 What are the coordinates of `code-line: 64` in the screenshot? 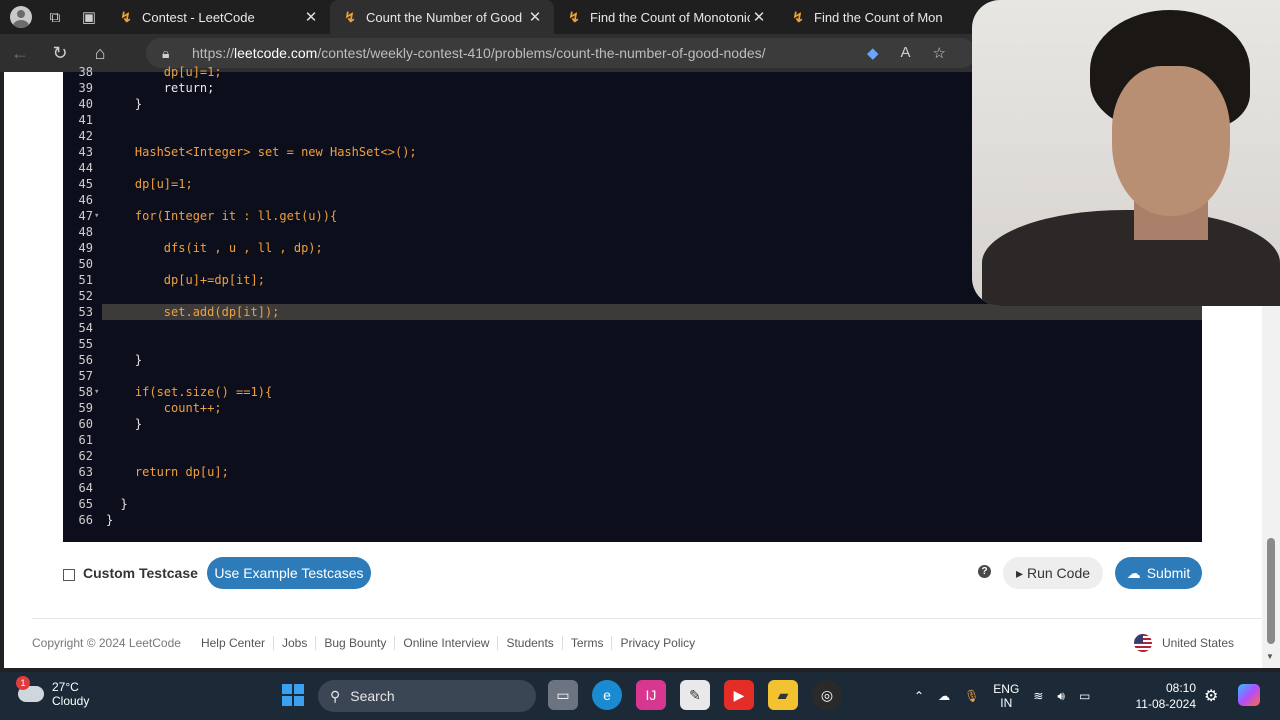 It's located at (632, 488).